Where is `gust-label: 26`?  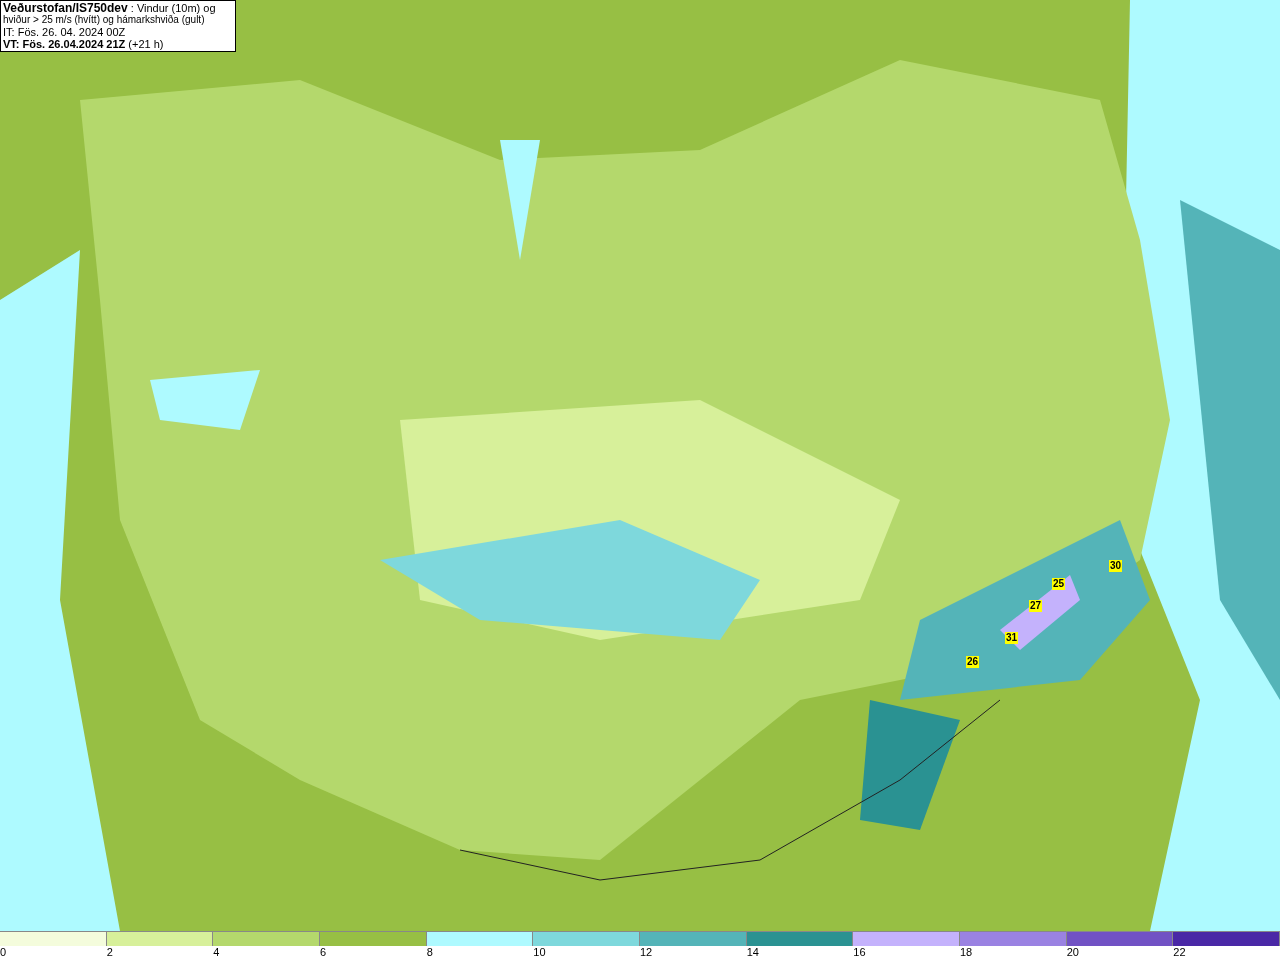 gust-label: 26 is located at coordinates (973, 662).